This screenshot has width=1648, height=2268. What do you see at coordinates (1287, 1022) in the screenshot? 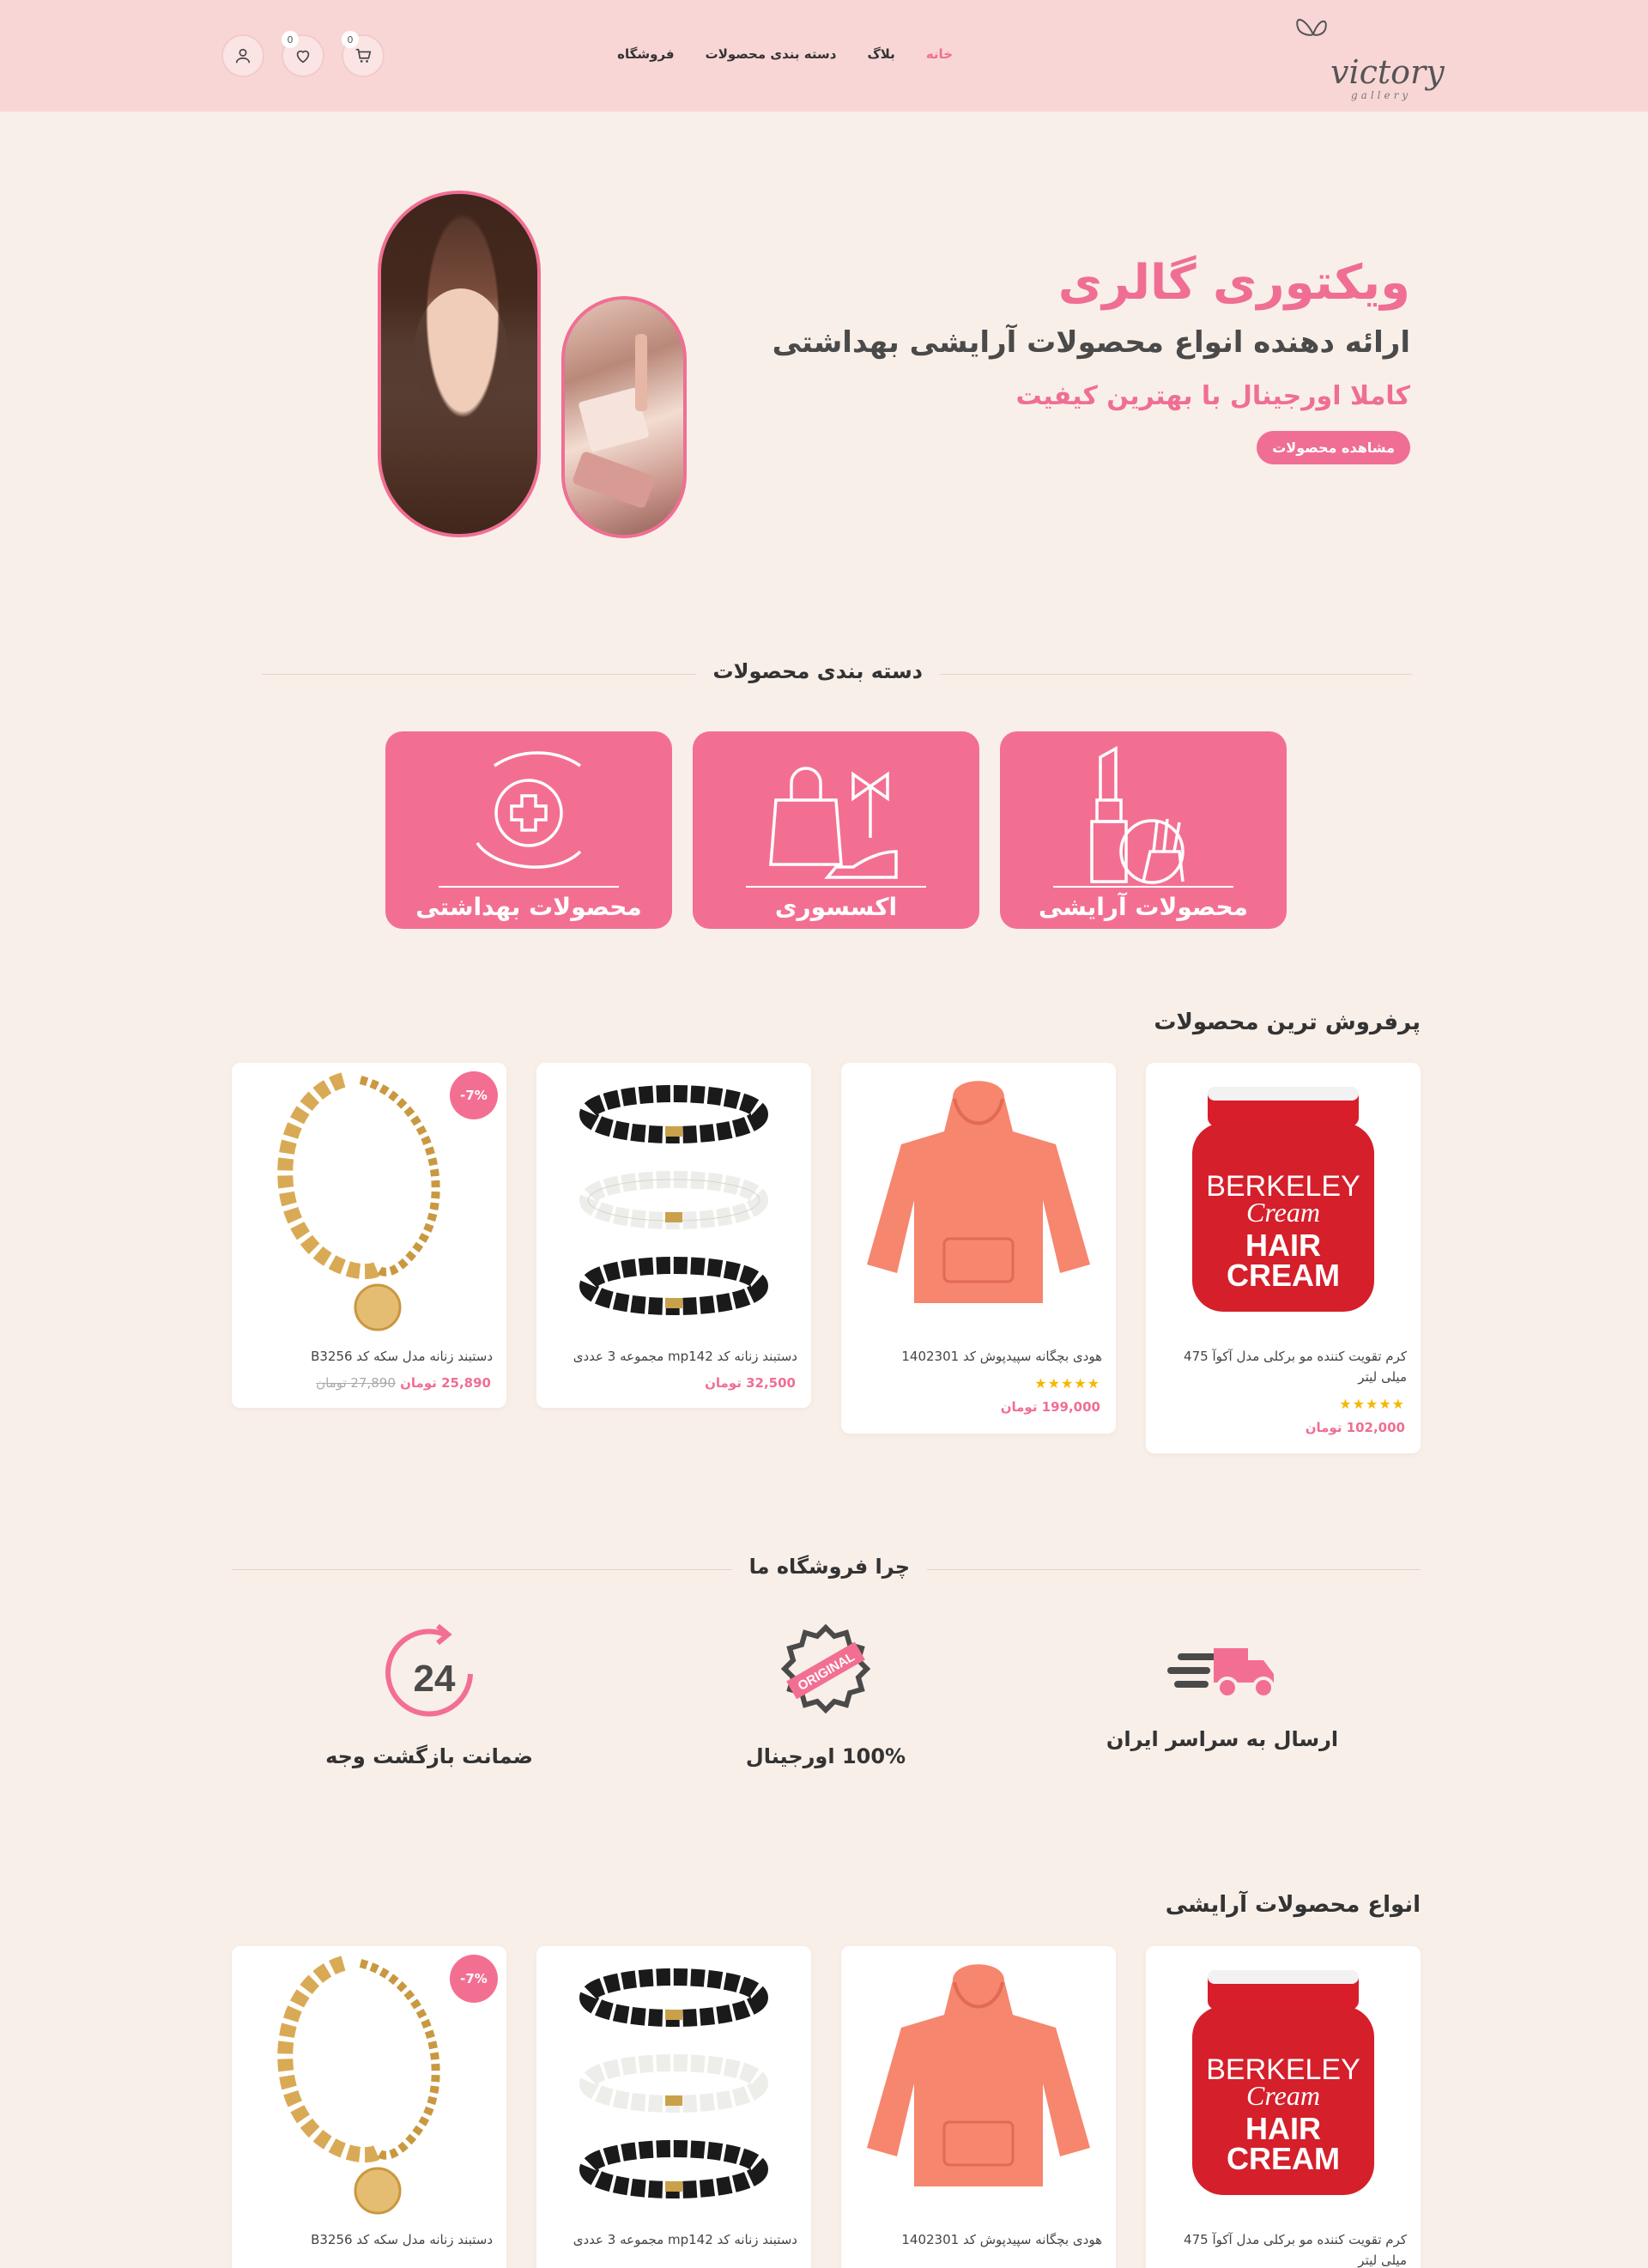
I see `bestsellers-title: پرفروش ترین محصولات` at bounding box center [1287, 1022].